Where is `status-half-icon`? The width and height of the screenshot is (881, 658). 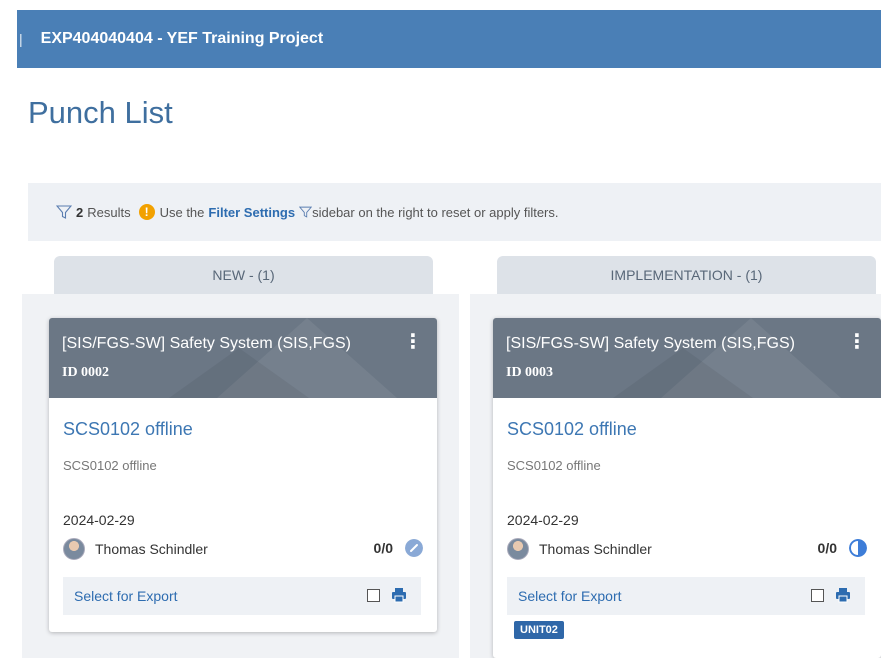
status-half-icon is located at coordinates (858, 548).